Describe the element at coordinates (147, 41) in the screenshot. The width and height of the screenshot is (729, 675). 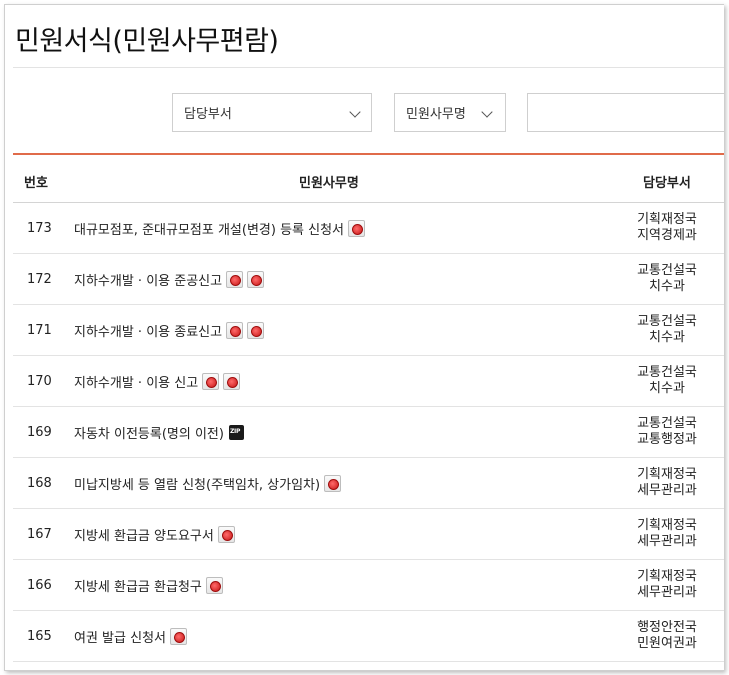
I see `page-title: 민원서식(민원사무편람)` at that location.